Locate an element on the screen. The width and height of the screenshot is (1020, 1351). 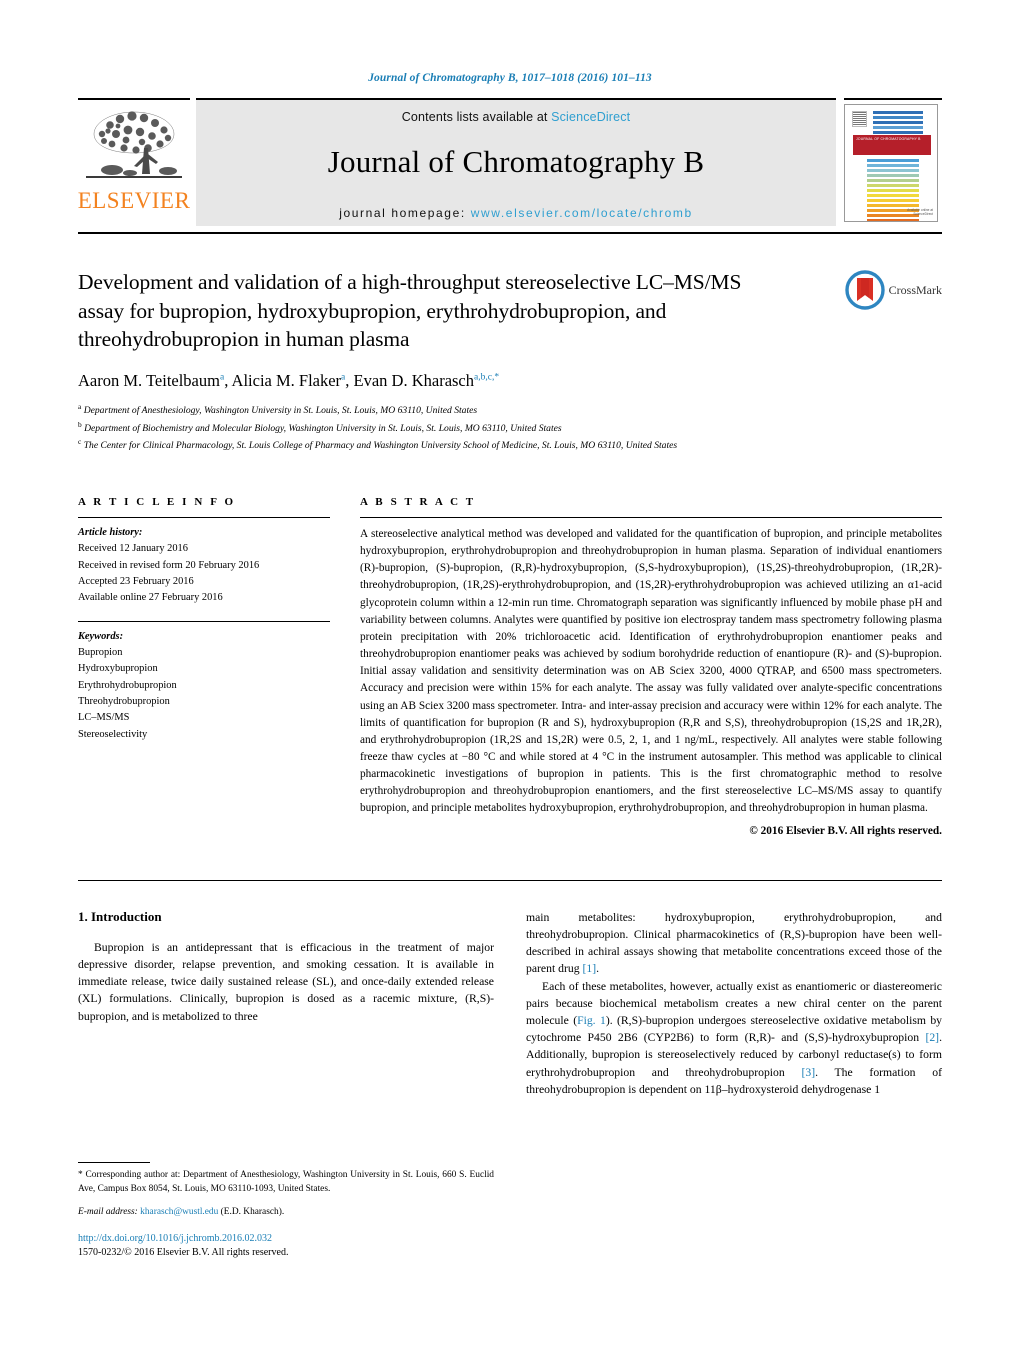
keyword-item: LC–MS/MS is located at coordinates (104, 718).